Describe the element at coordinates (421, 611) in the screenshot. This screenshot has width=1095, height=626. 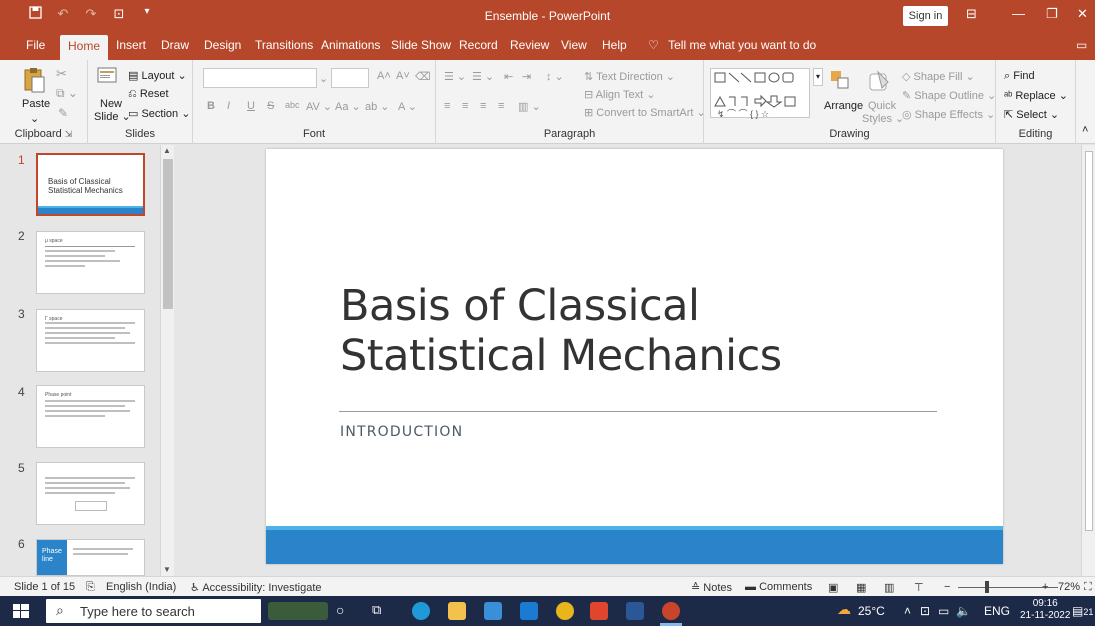
I see `edge-browser-icon` at that location.